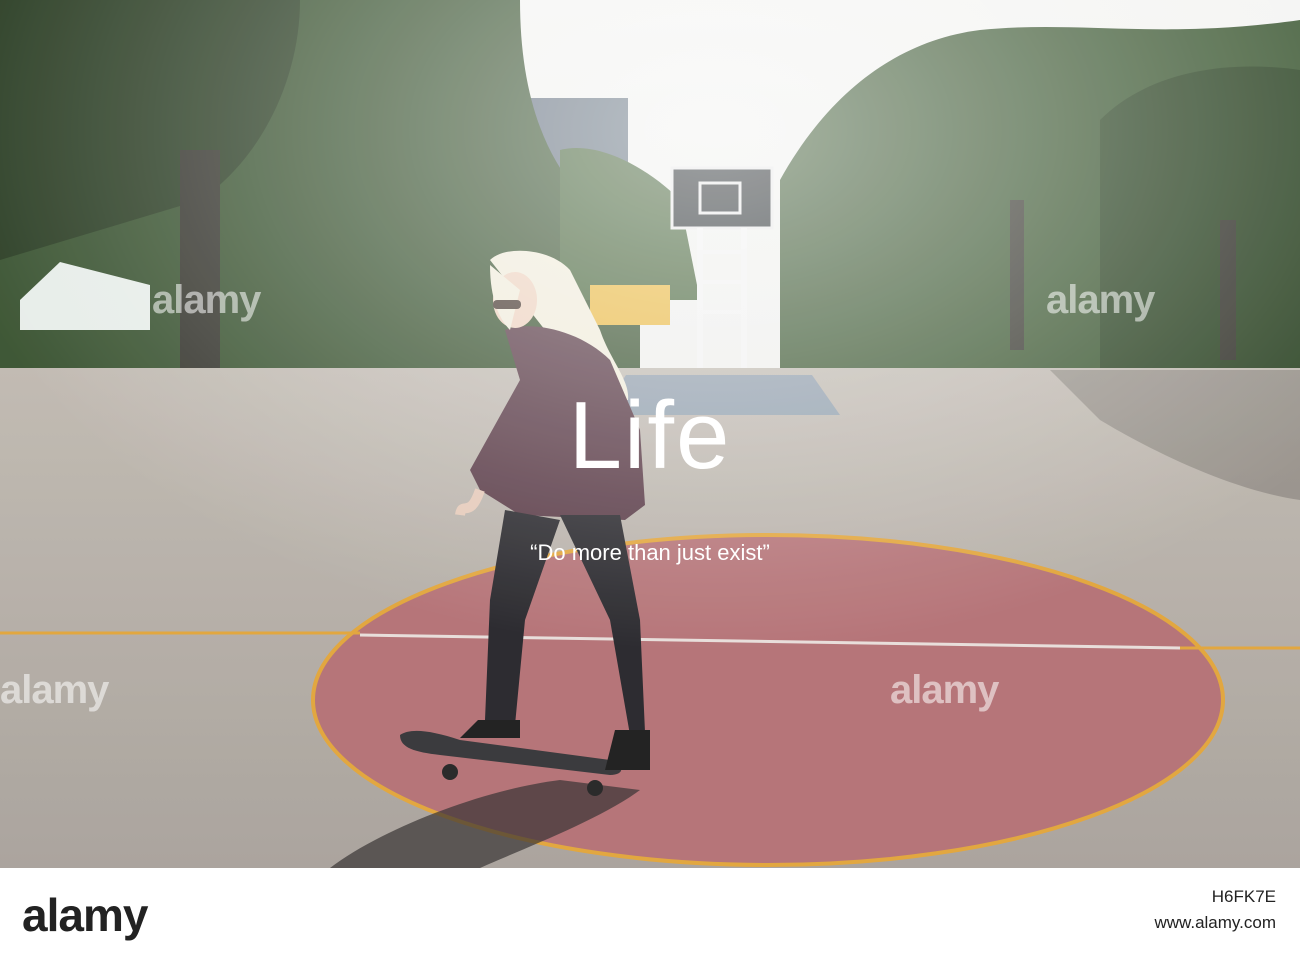 Image resolution: width=1300 pixels, height=957 pixels. Describe the element at coordinates (85, 915) in the screenshot. I see `alamy-logo: alamy` at that location.